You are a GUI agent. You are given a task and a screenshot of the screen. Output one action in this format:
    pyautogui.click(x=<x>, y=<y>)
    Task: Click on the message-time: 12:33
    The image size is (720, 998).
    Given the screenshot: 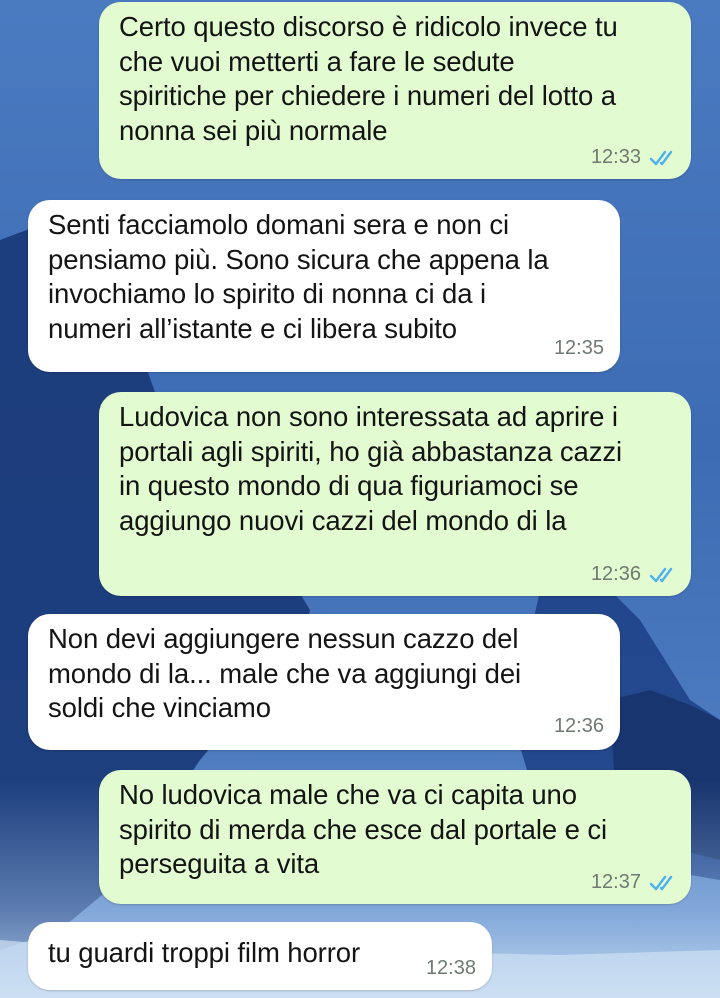 What is the action you would take?
    pyautogui.click(x=615, y=157)
    